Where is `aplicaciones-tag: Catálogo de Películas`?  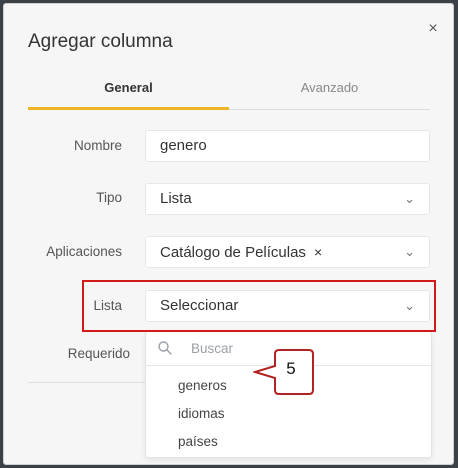
aplicaciones-tag: Catálogo de Películas is located at coordinates (233, 252).